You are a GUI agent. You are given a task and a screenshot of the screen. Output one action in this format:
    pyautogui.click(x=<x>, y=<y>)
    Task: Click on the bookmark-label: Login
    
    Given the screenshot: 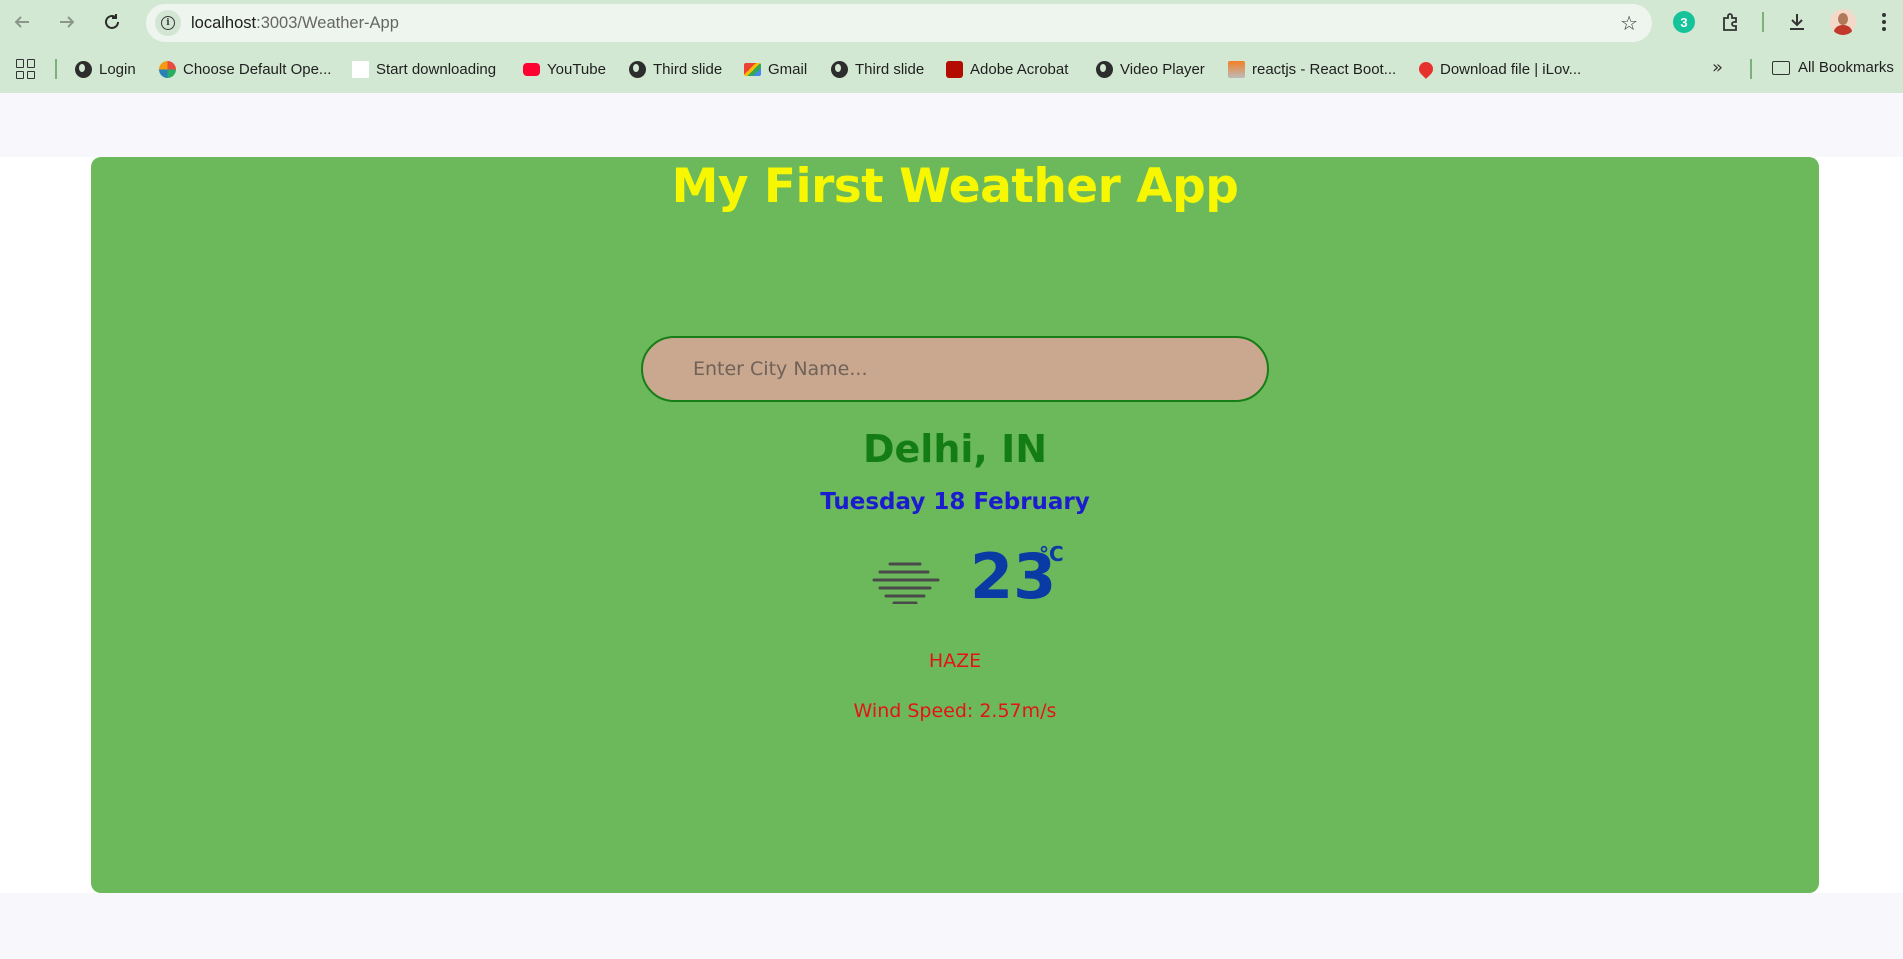 What is the action you would take?
    pyautogui.click(x=117, y=69)
    